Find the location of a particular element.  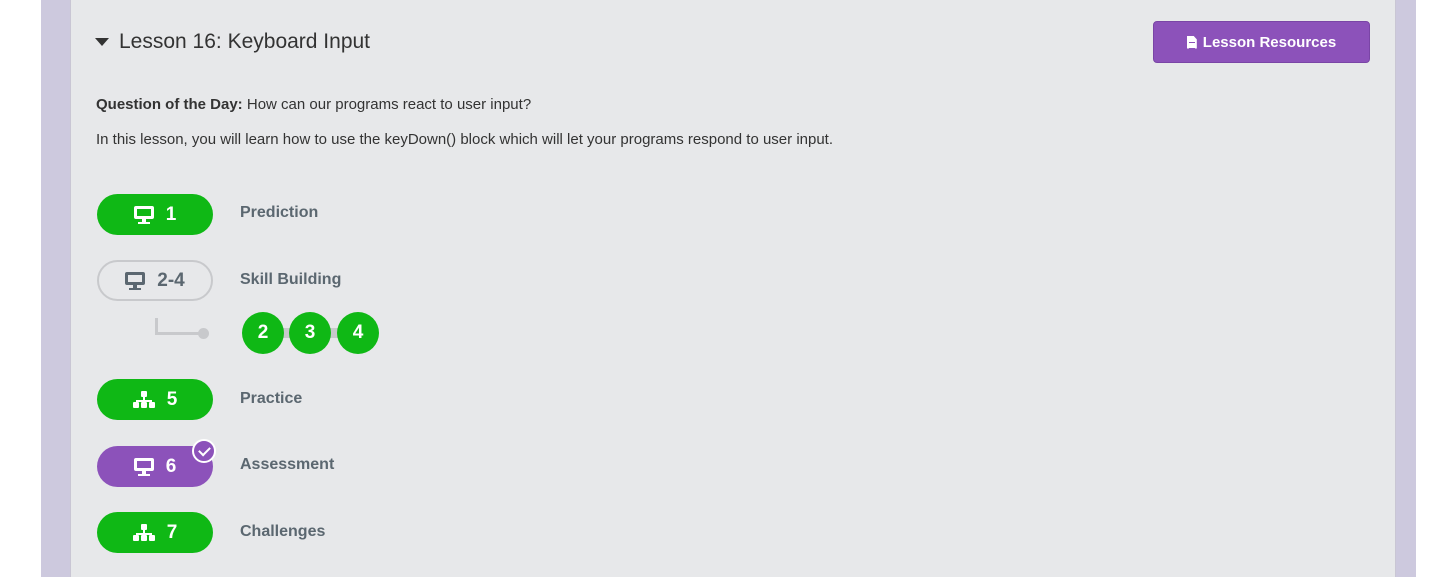

level-2-4-bubble: 2-4 is located at coordinates (155, 280).